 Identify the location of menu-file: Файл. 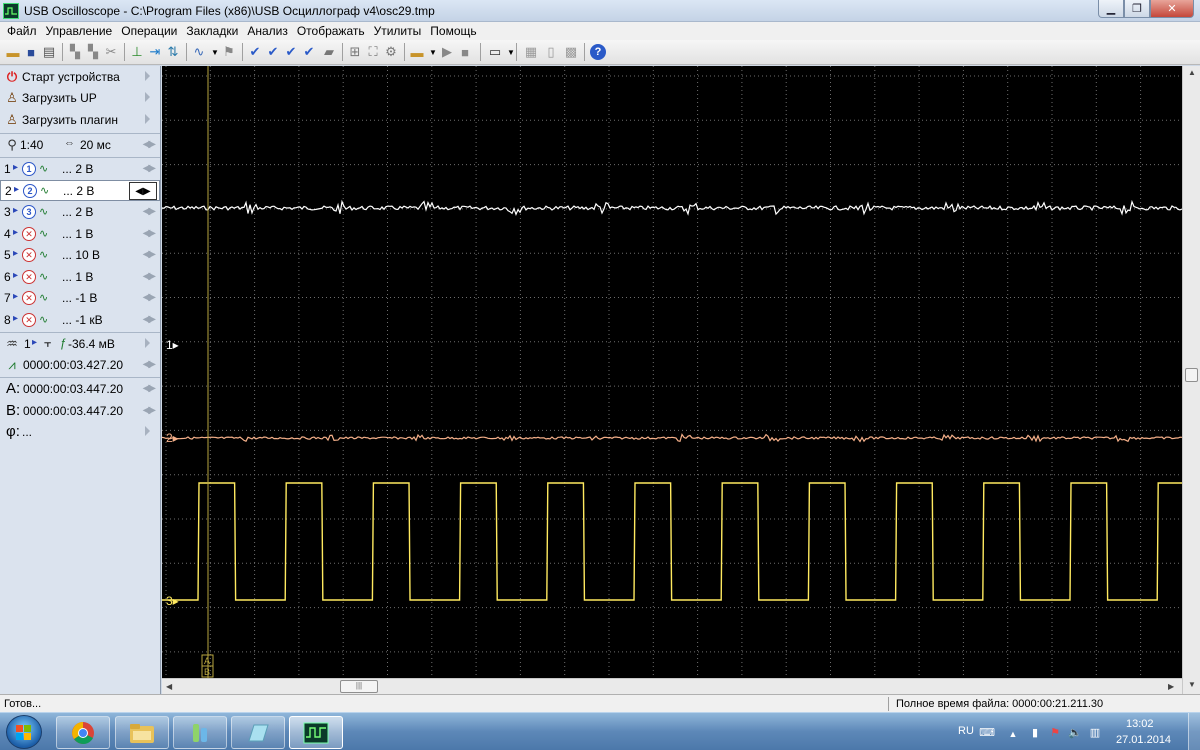
(23, 31).